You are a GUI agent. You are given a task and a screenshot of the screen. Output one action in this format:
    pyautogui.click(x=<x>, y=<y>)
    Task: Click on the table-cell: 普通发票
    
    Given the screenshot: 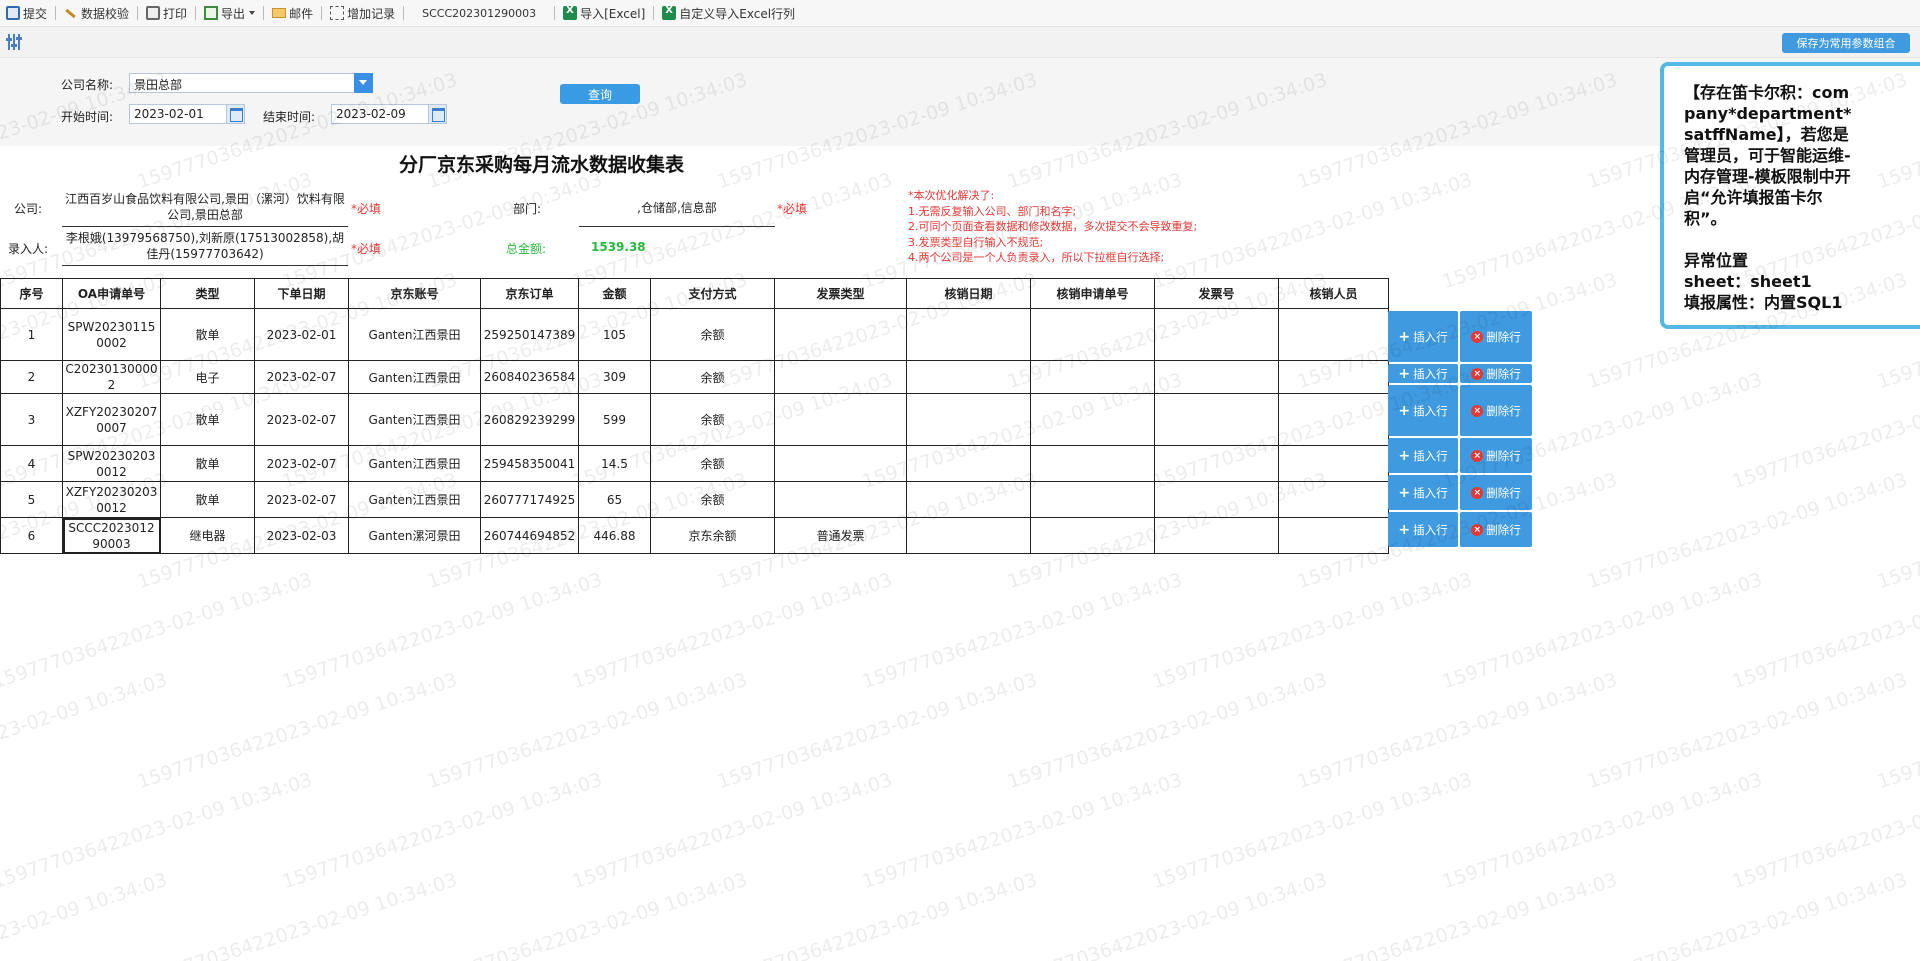 What is the action you would take?
    pyautogui.click(x=840, y=535)
    